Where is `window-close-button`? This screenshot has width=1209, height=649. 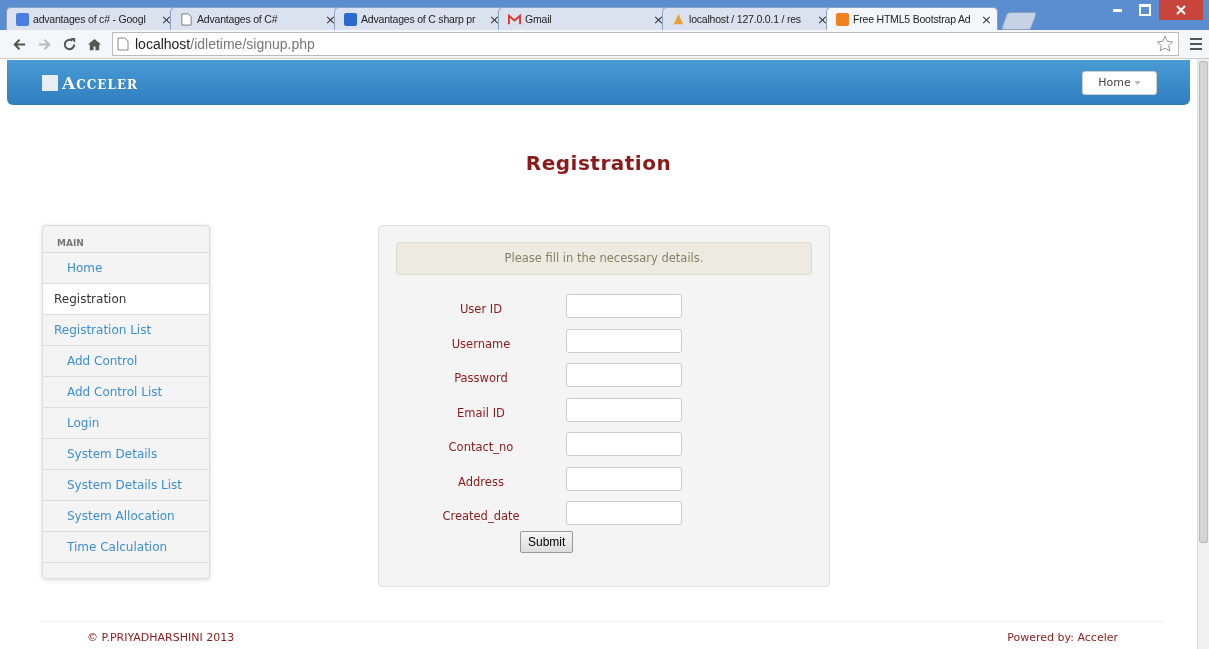
window-close-button is located at coordinates (1181, 10).